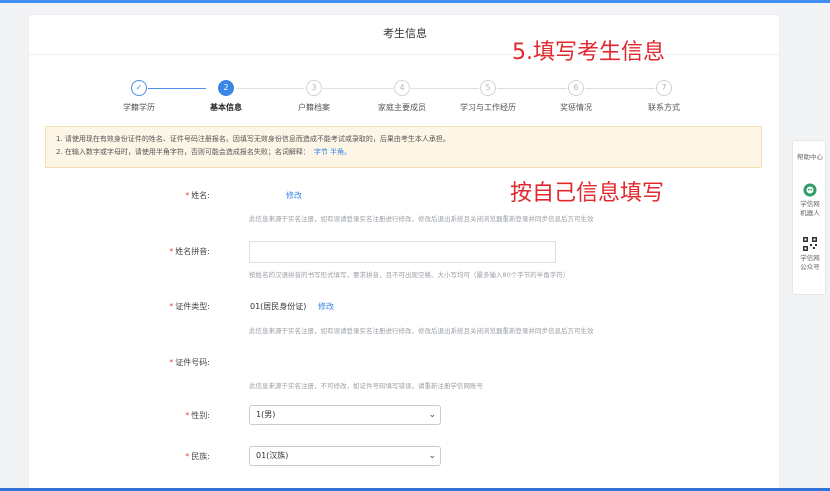 The image size is (830, 491). What do you see at coordinates (183, 152) in the screenshot?
I see `notice-line-2-text: 2. 在输入数字或字母时，请使用半角字符，否则可能会造成报名失败；名词解释：` at bounding box center [183, 152].